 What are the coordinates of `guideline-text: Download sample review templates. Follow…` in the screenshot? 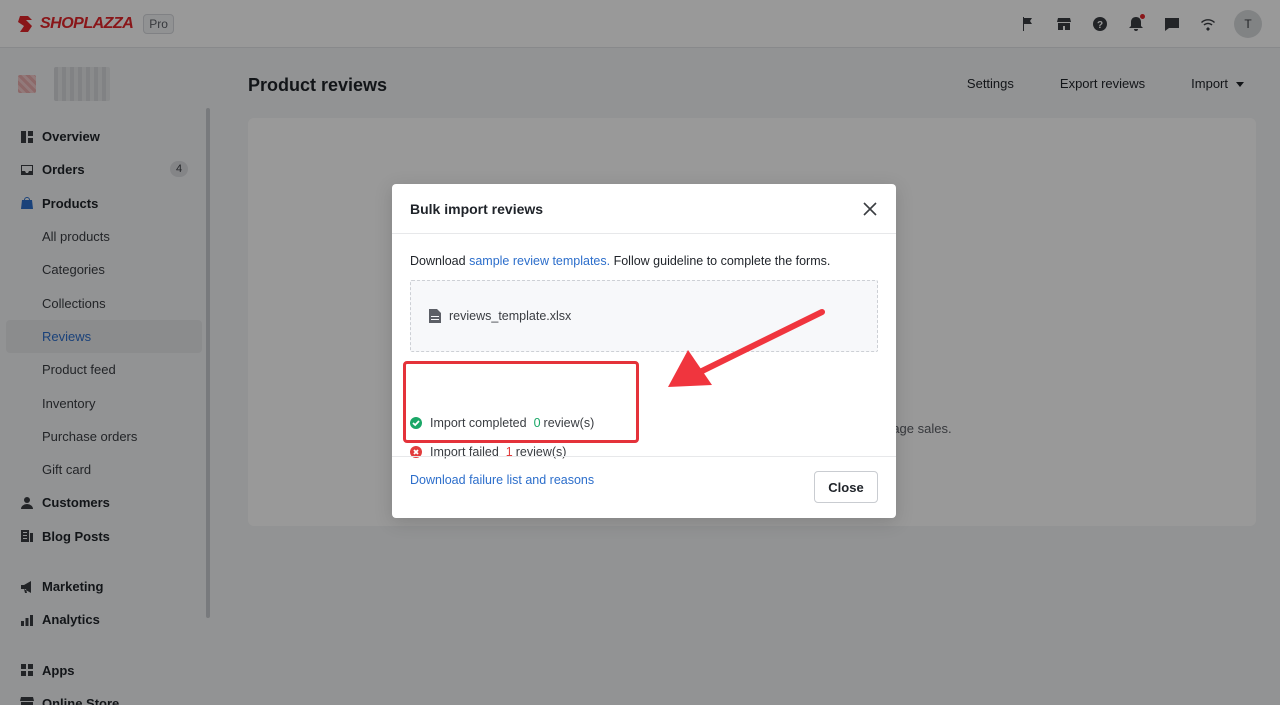 It's located at (620, 261).